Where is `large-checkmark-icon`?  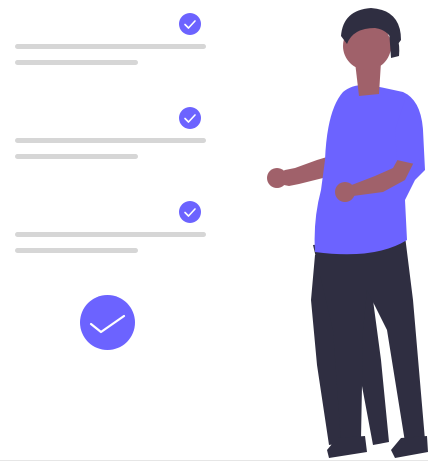 large-checkmark-icon is located at coordinates (107, 322).